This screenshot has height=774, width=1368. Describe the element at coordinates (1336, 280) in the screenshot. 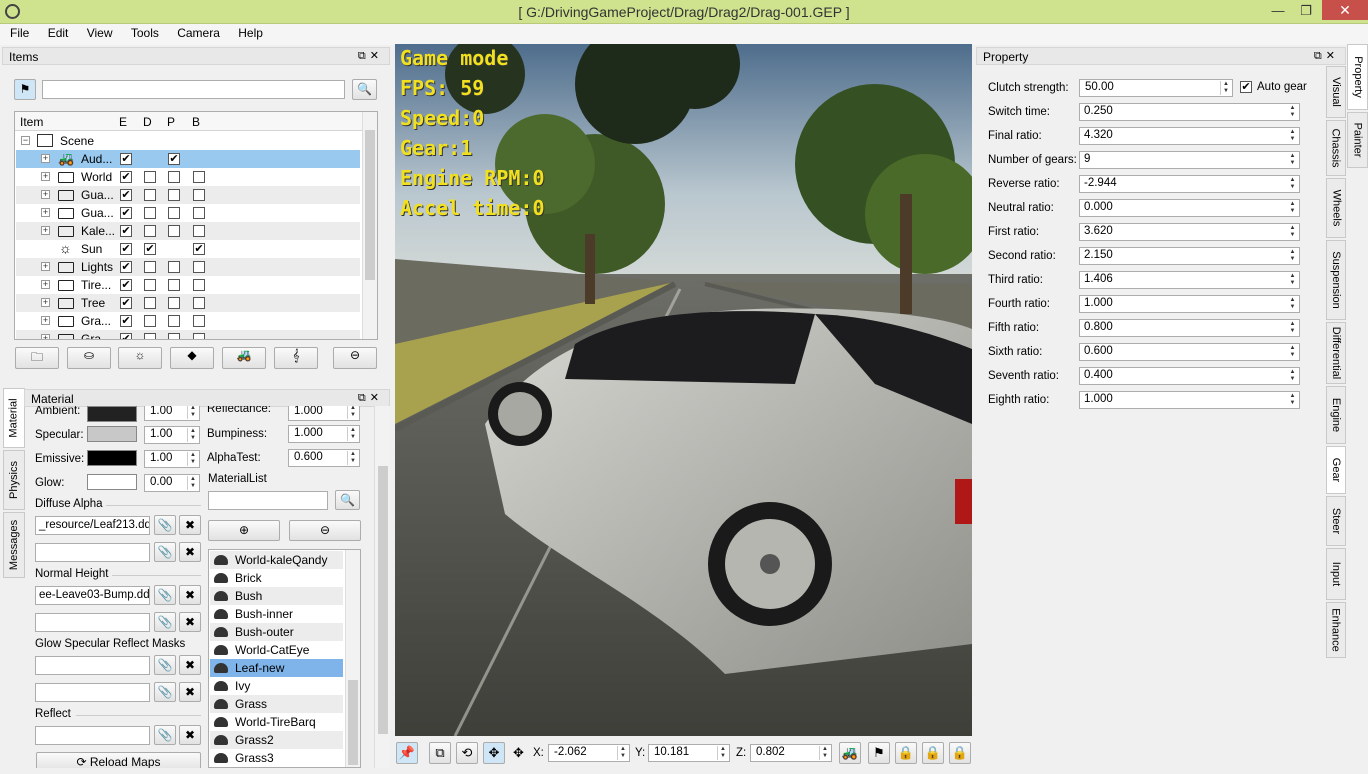

I see `tab-suspension: Suspension` at that location.